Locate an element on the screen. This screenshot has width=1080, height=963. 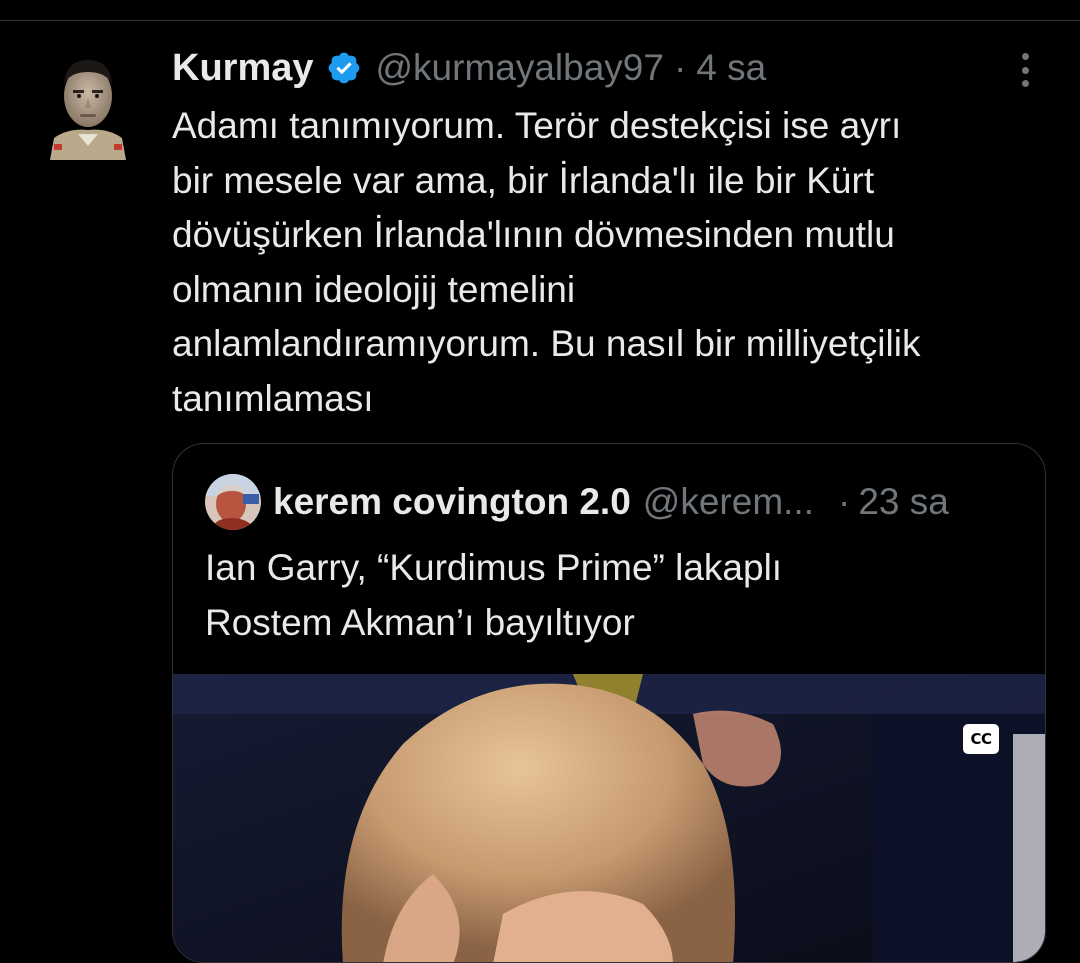
quoted-avatar-portrait is located at coordinates (233, 502).